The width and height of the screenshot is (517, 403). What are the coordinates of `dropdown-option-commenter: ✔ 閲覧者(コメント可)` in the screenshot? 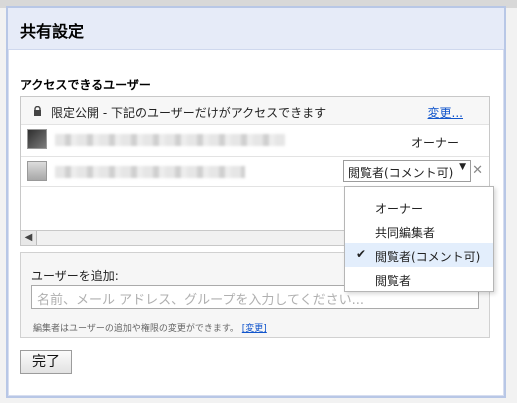 It's located at (419, 255).